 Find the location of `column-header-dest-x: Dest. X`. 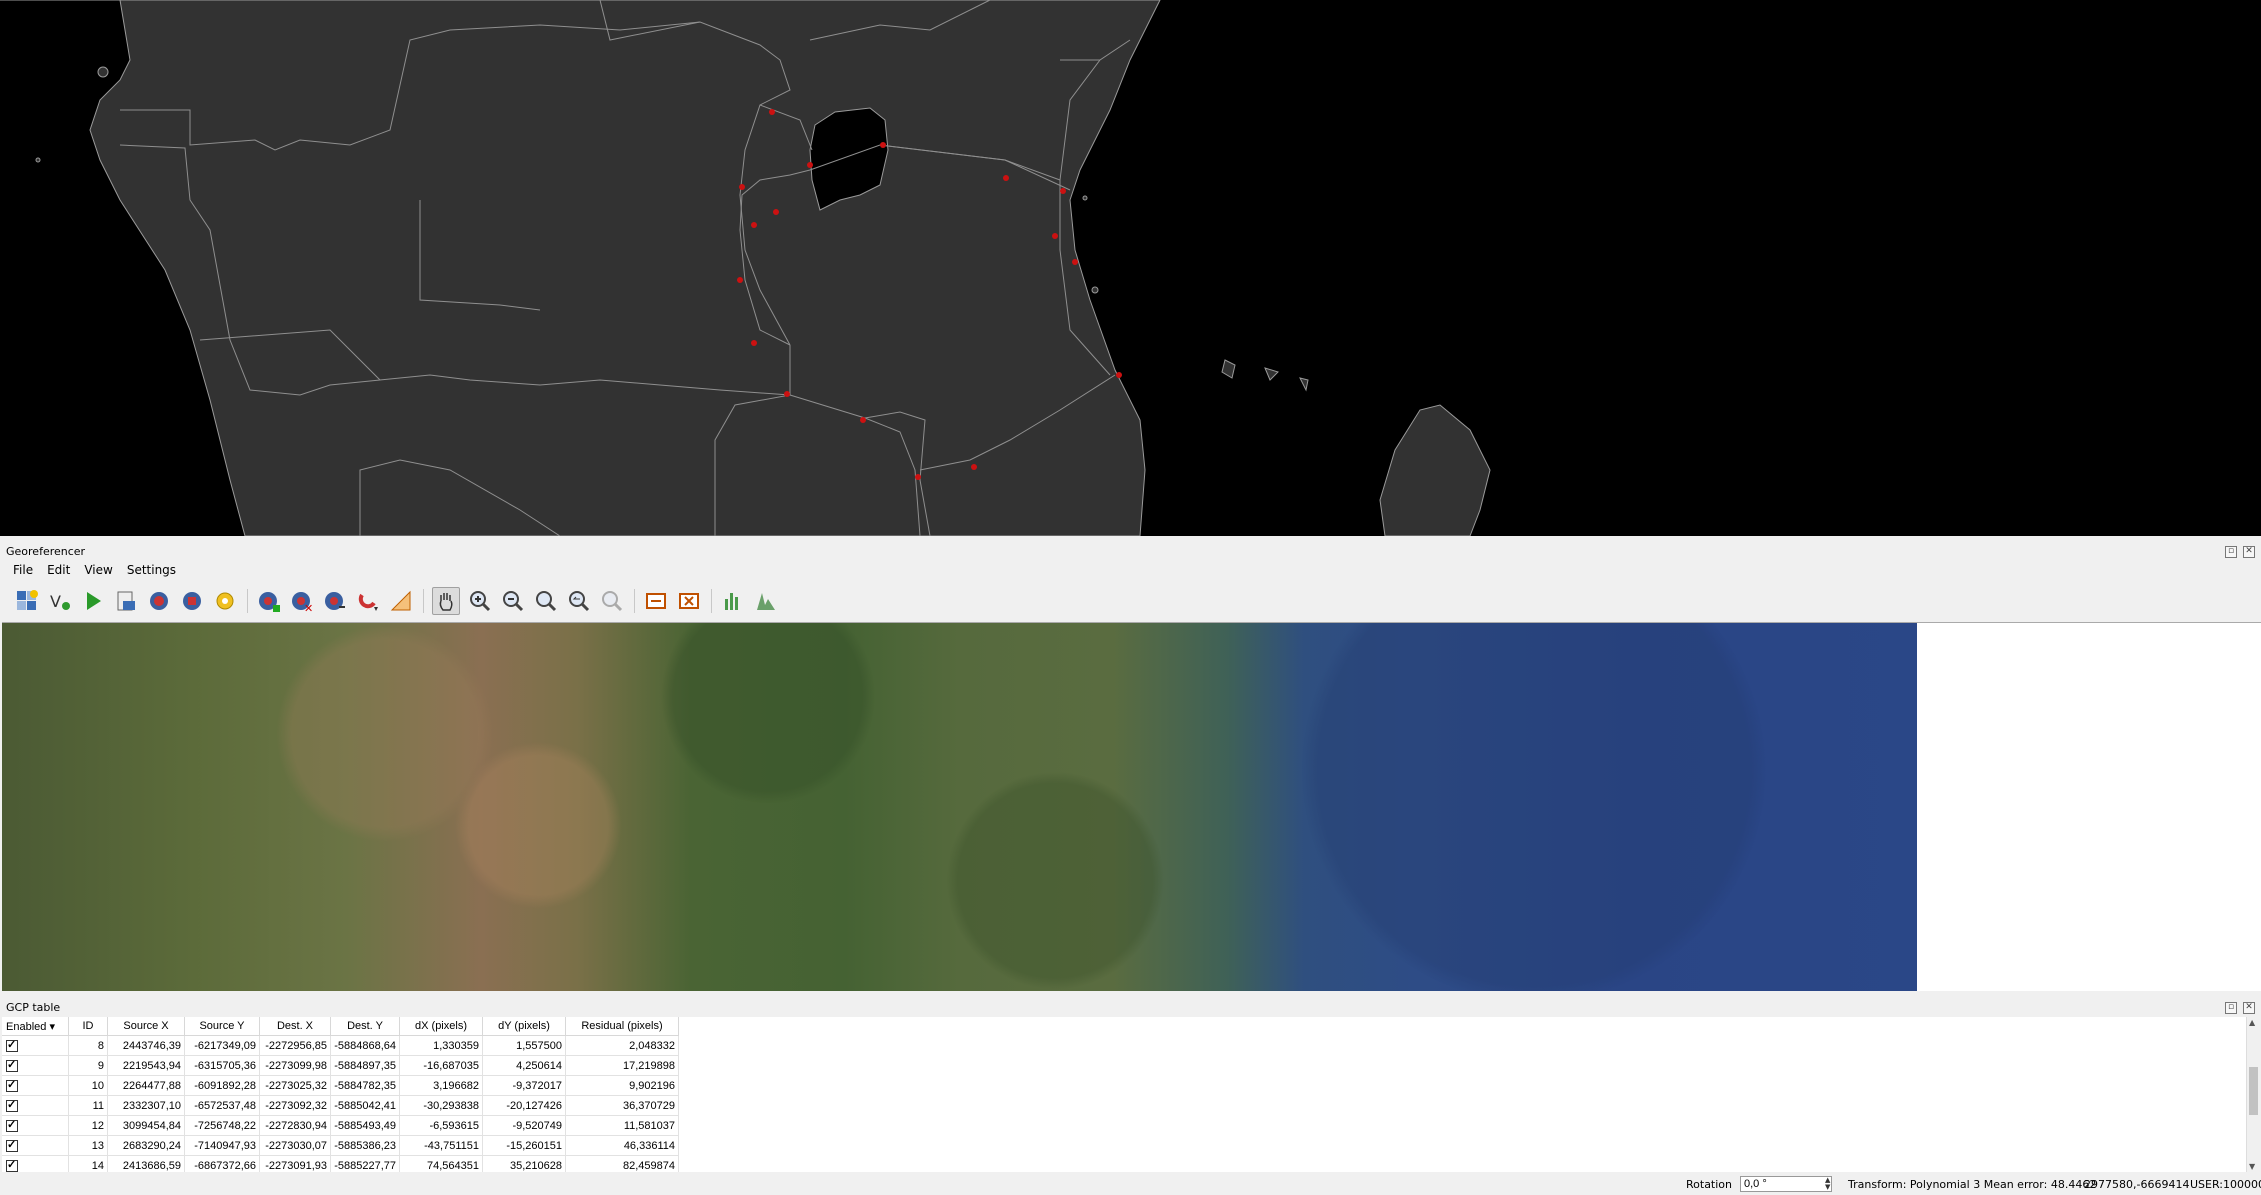

column-header-dest-x: Dest. X is located at coordinates (295, 1026).